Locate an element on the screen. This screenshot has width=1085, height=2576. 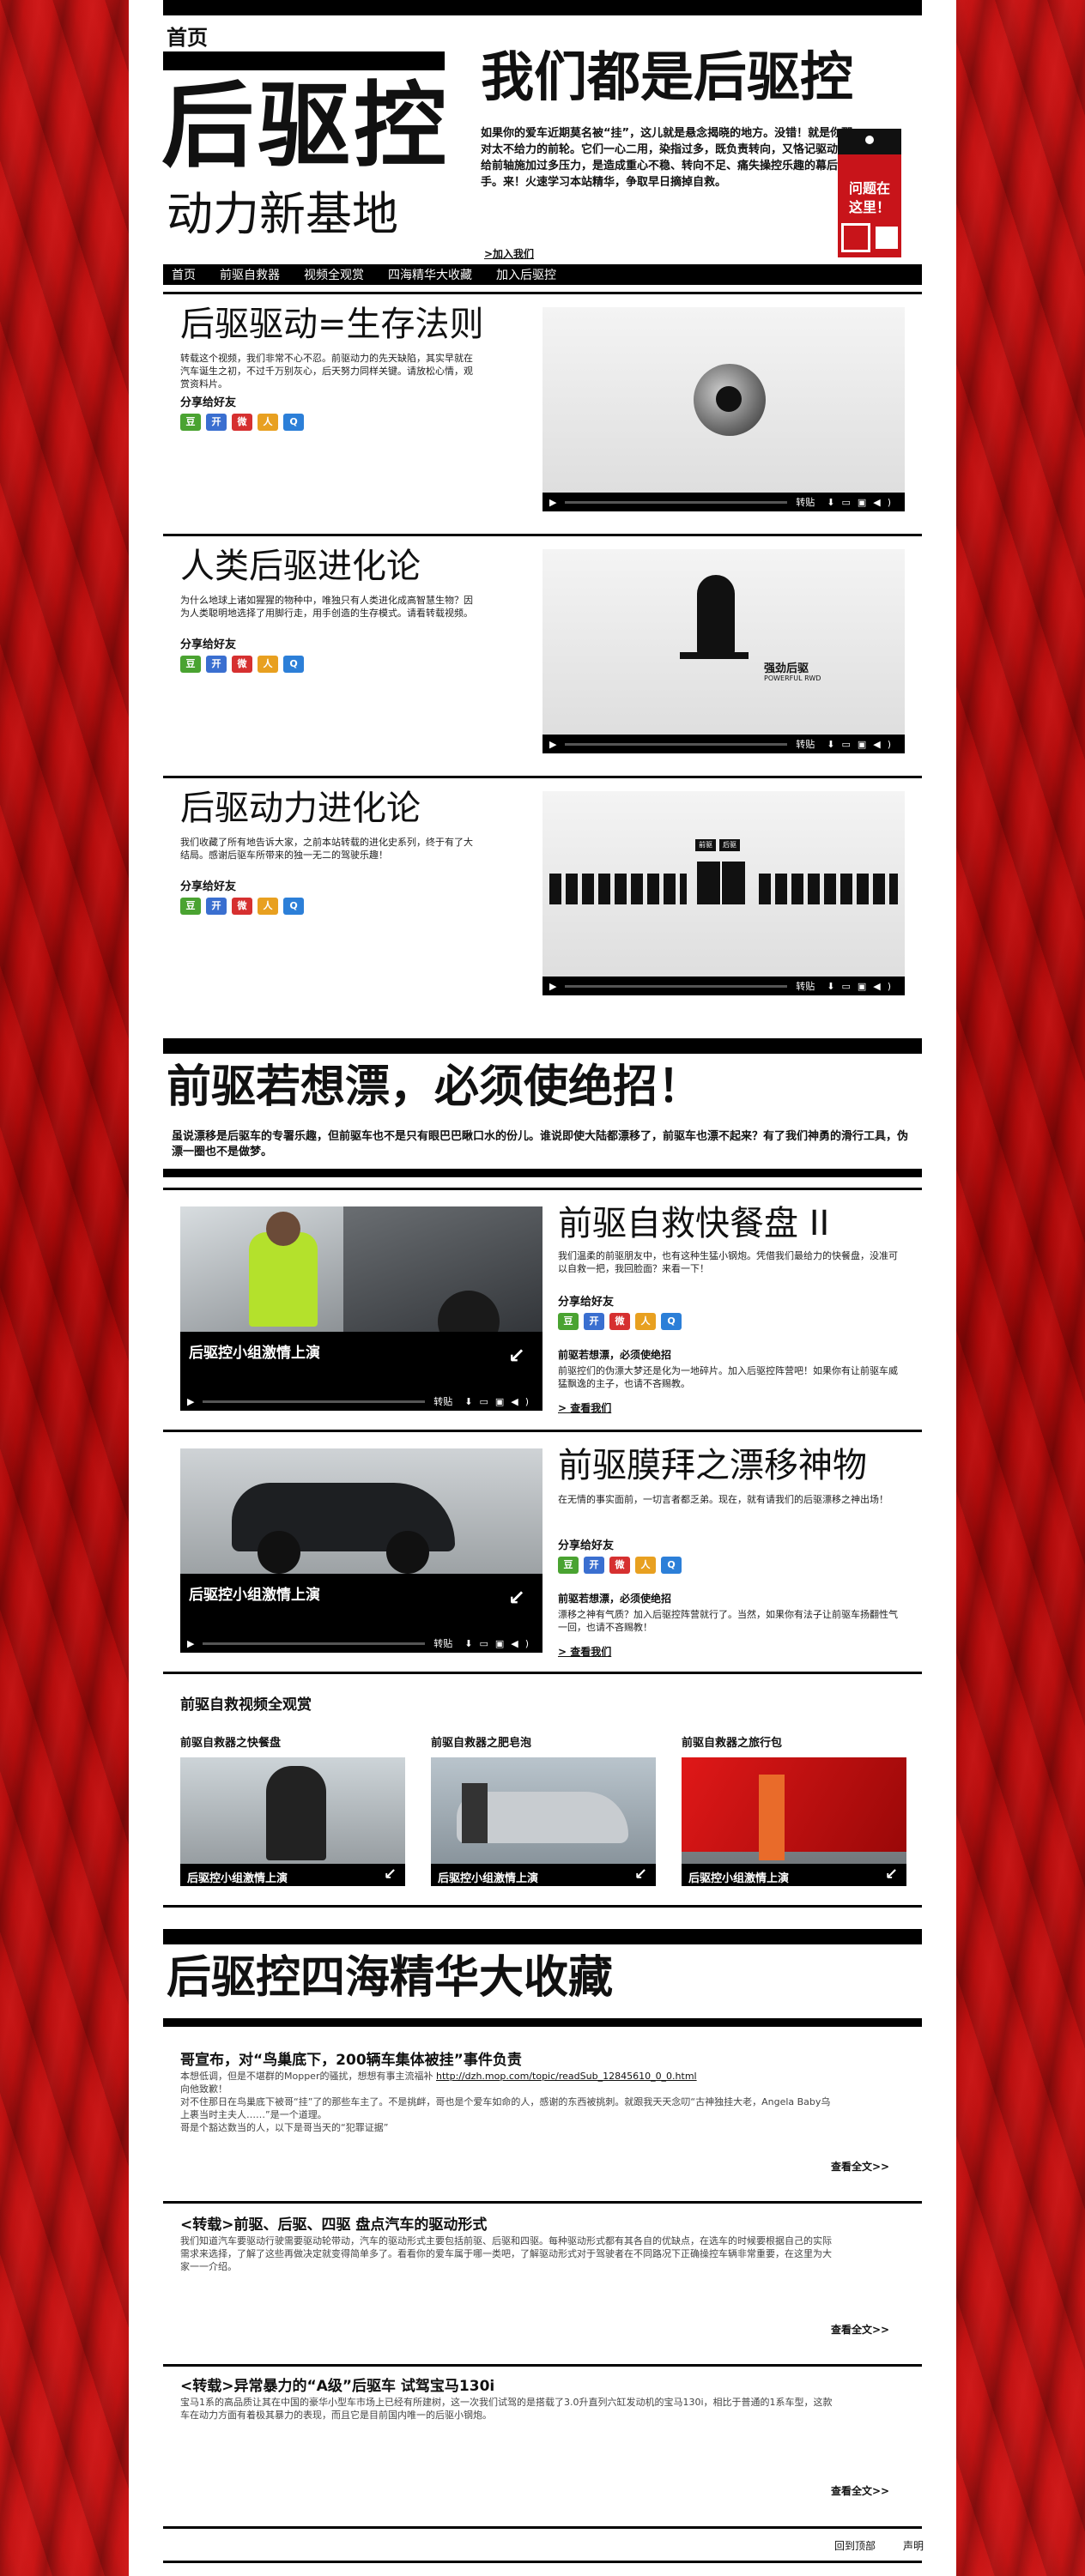
video-caption-sub: POWERFUL RWD is located at coordinates (792, 678).